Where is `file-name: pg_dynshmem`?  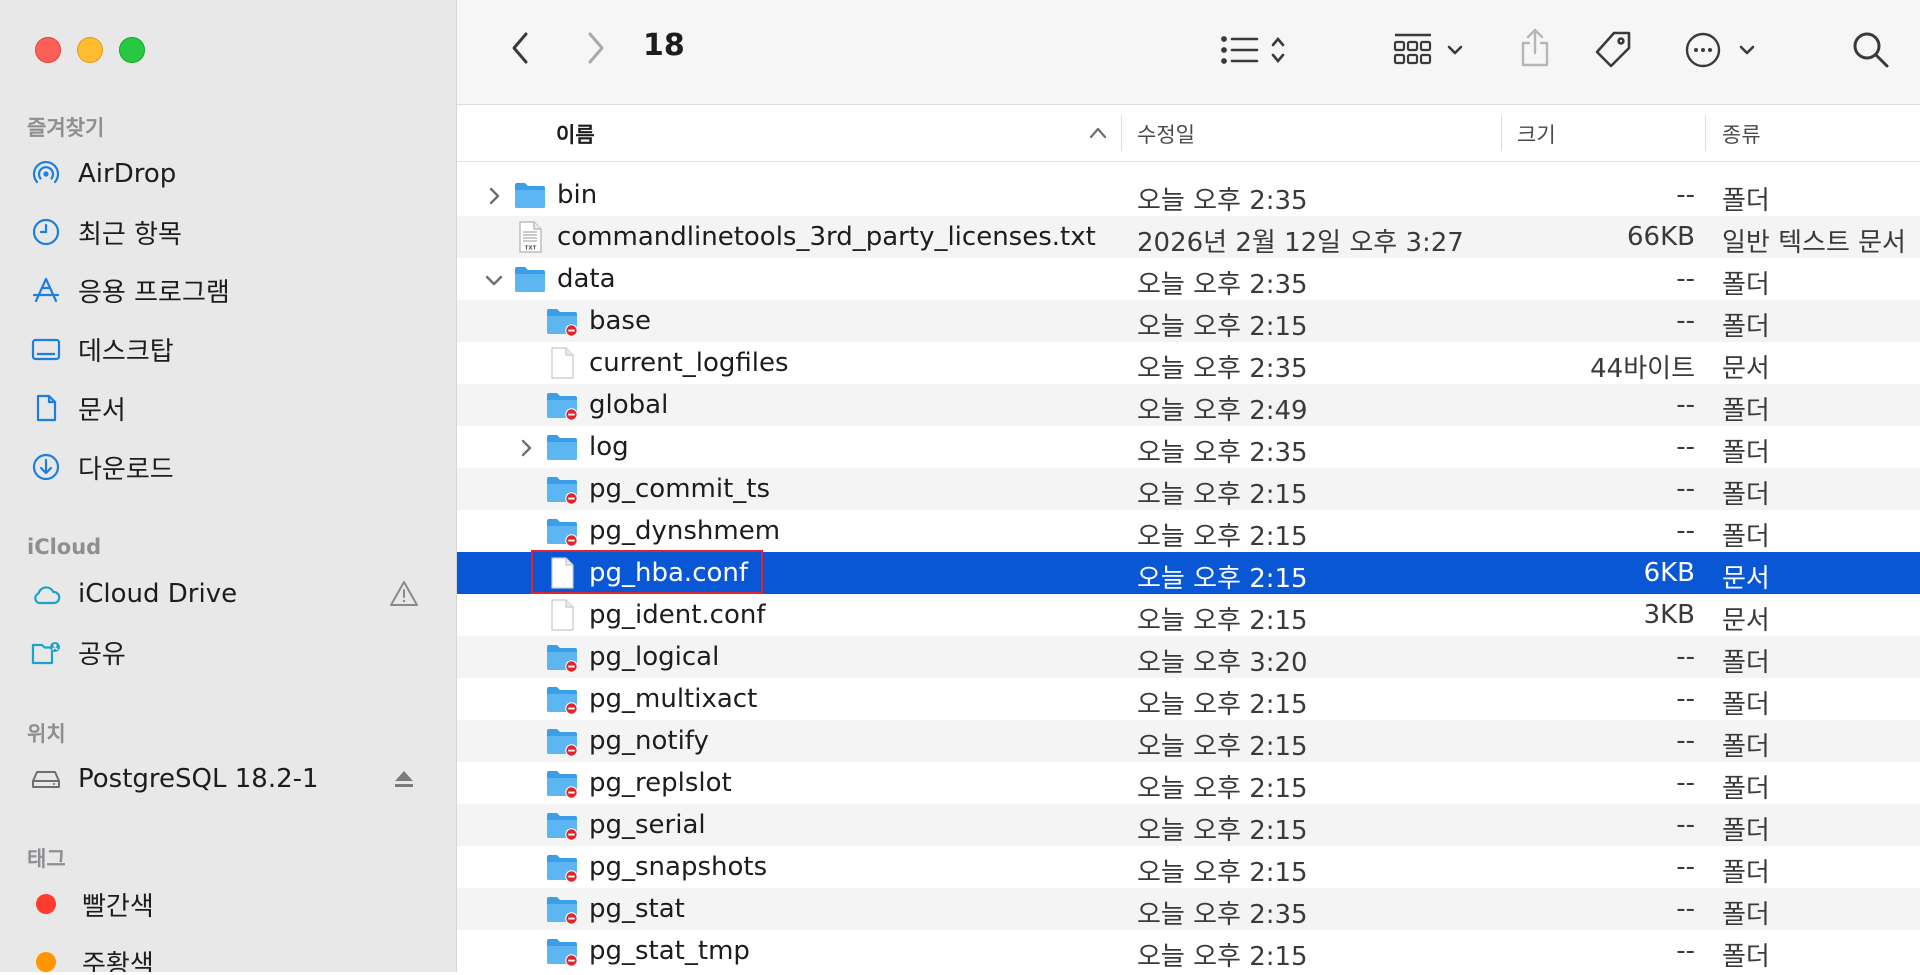 file-name: pg_dynshmem is located at coordinates (685, 531).